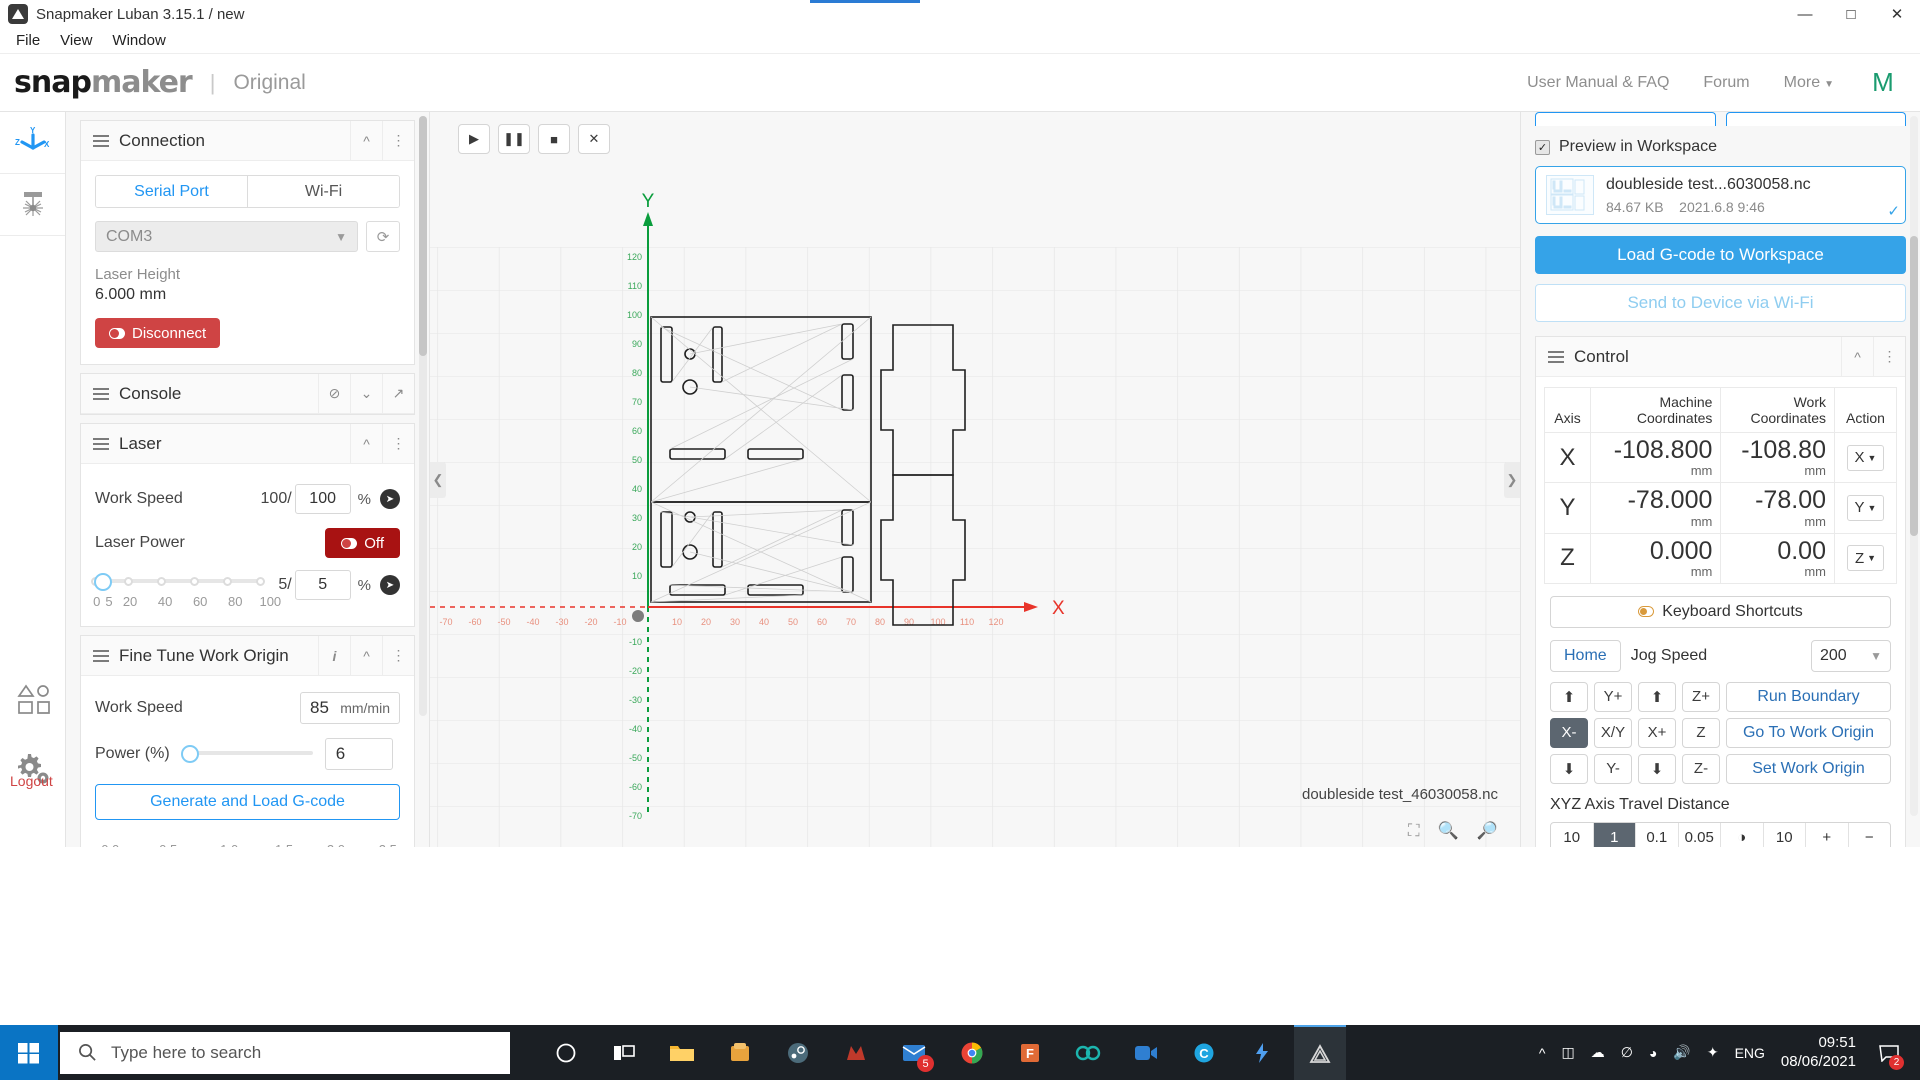  Describe the element at coordinates (438, 479) in the screenshot. I see `collapse-left-panel-button: ❮` at that location.